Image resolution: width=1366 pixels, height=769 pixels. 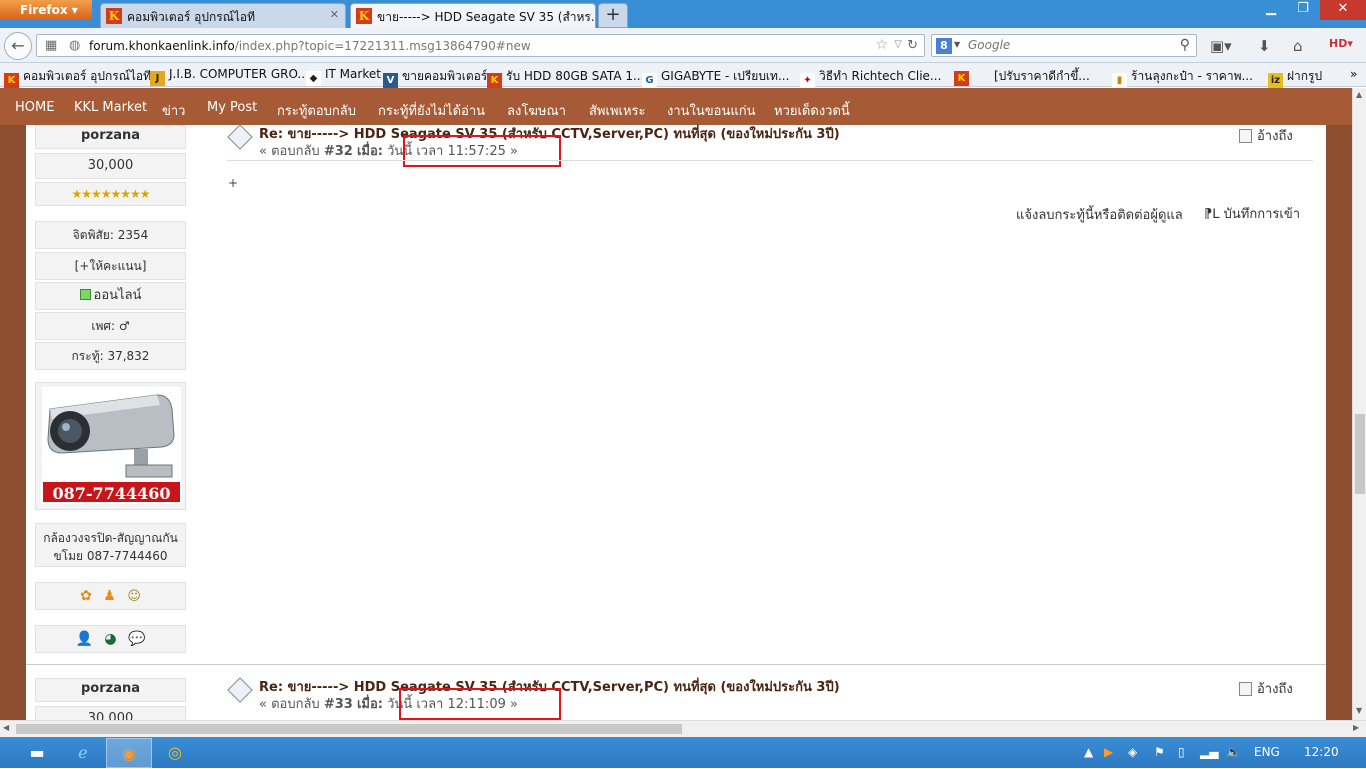 What do you see at coordinates (1353, 74) in the screenshot?
I see `more-bookmarks-icon: »` at bounding box center [1353, 74].